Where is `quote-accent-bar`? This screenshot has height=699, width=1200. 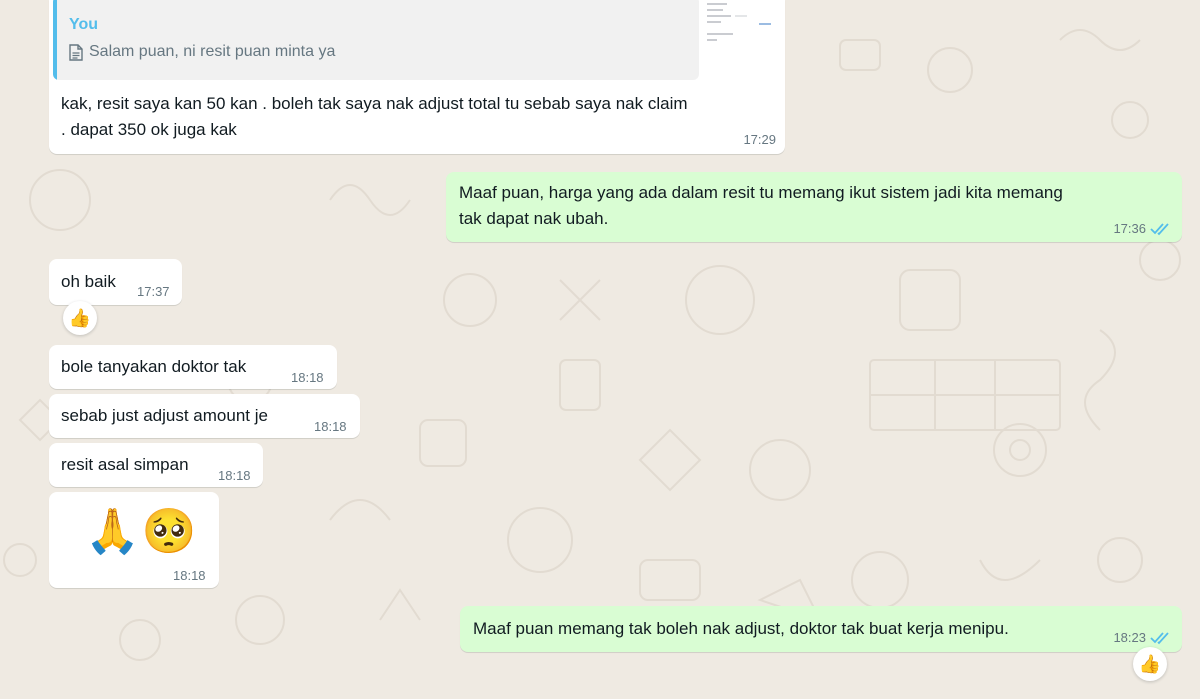
quote-accent-bar is located at coordinates (55, 40).